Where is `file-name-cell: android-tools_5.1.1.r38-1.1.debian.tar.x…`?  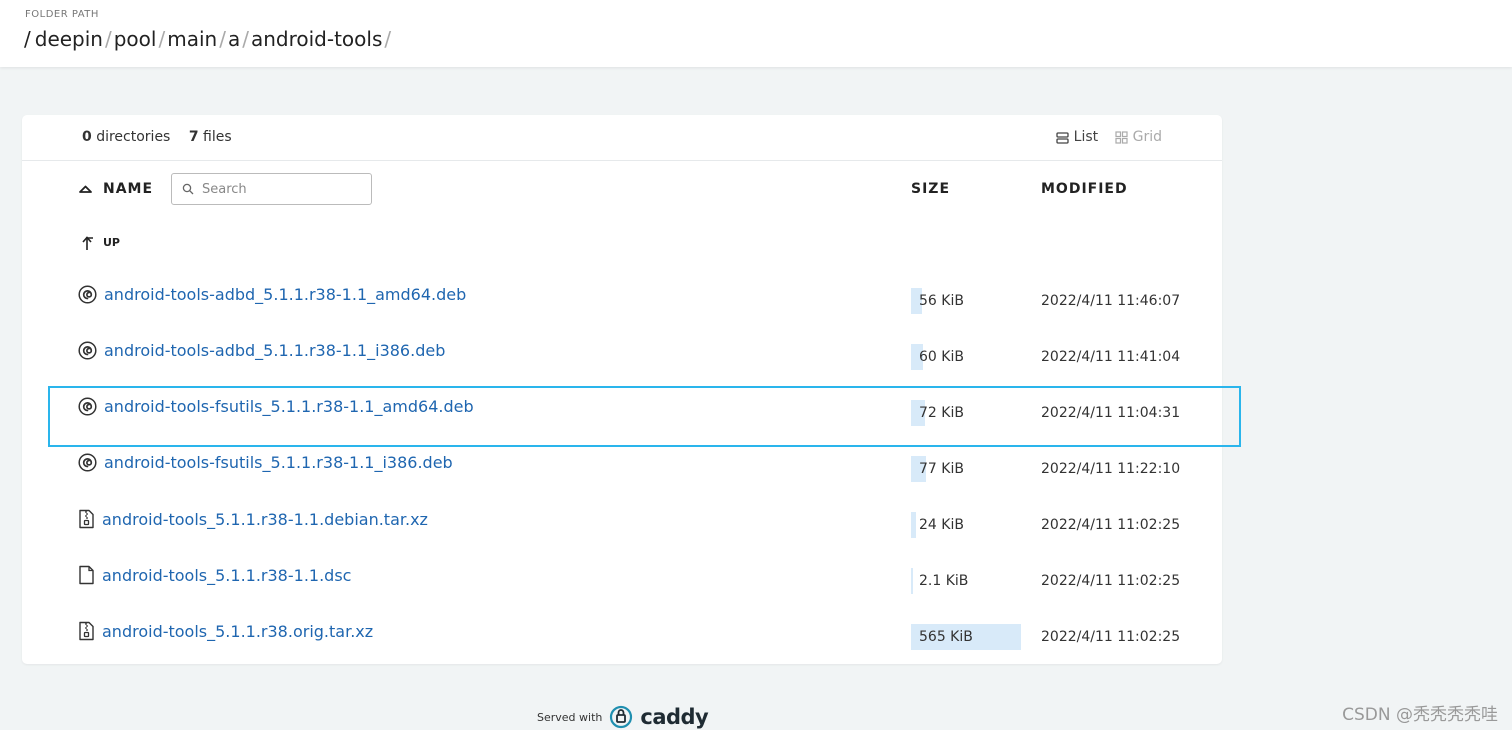 file-name-cell: android-tools_5.1.1.r38-1.1.debian.tar.x… is located at coordinates (253, 519).